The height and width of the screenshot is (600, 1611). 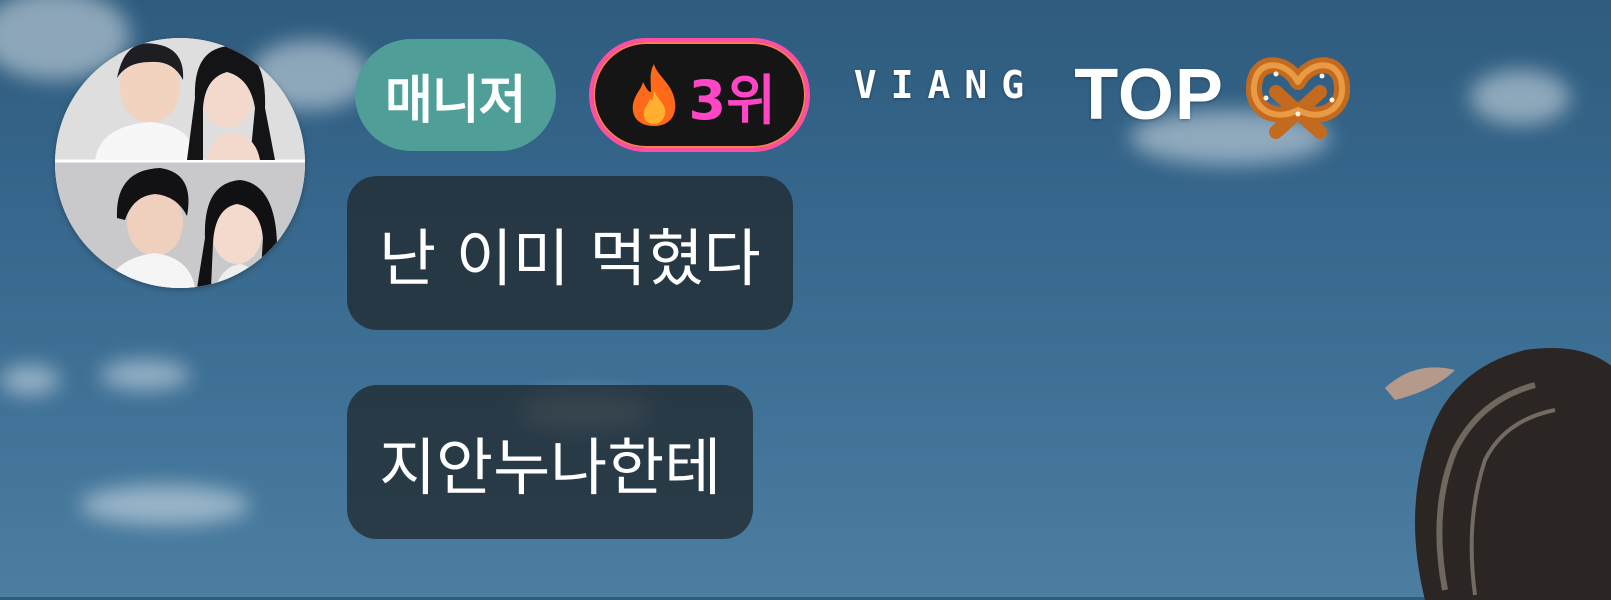 I want to click on chat-message-text: 지안누나한테, so click(x=550, y=467).